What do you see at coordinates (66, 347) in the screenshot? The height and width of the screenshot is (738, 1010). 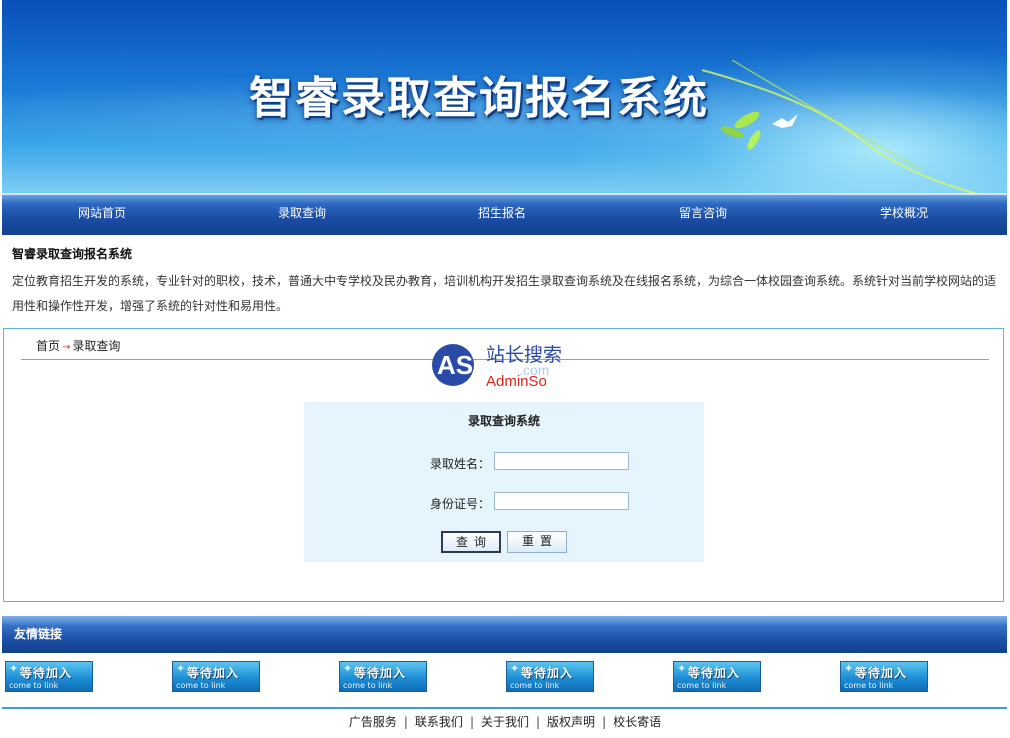 I see `breadcrumb-arrow-icon: →` at bounding box center [66, 347].